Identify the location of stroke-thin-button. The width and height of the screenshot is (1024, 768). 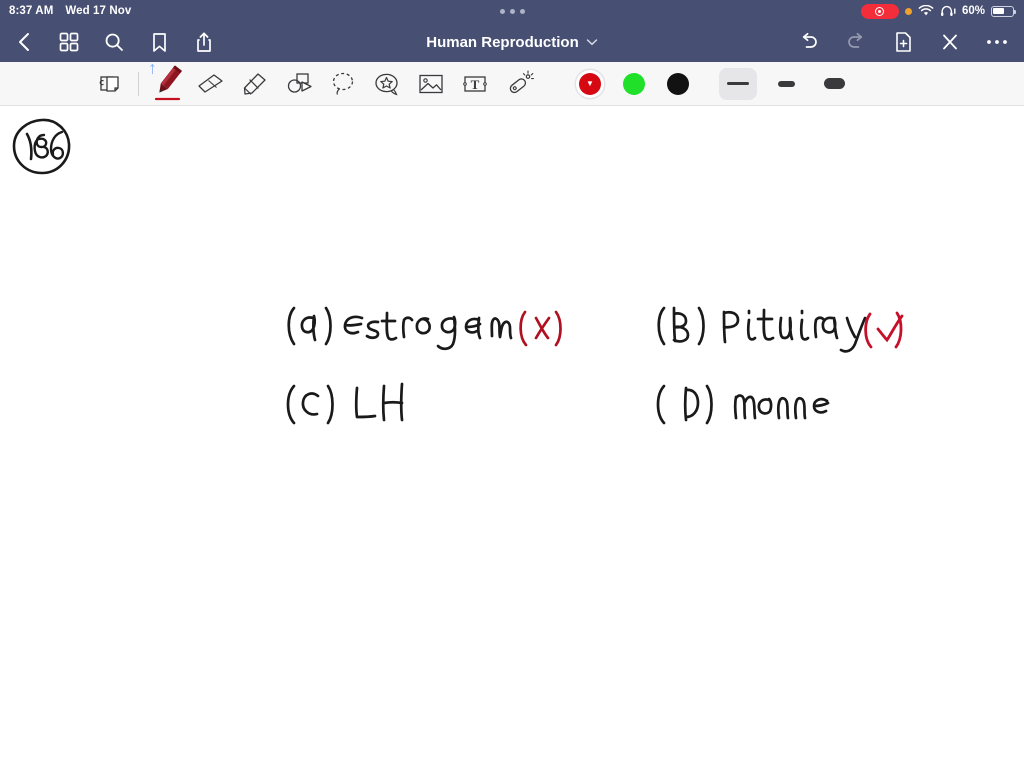
(738, 83).